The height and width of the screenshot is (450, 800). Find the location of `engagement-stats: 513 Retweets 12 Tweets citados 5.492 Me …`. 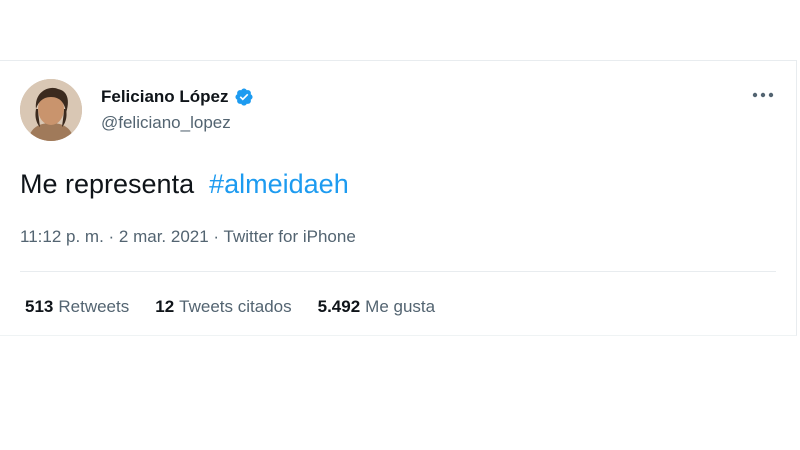

engagement-stats: 513 Retweets 12 Tweets citados 5.492 Me … is located at coordinates (230, 307).